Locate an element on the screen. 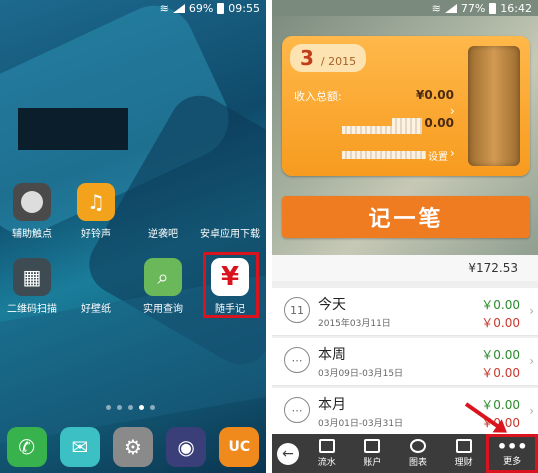  second-value: 0.00 is located at coordinates (439, 123).